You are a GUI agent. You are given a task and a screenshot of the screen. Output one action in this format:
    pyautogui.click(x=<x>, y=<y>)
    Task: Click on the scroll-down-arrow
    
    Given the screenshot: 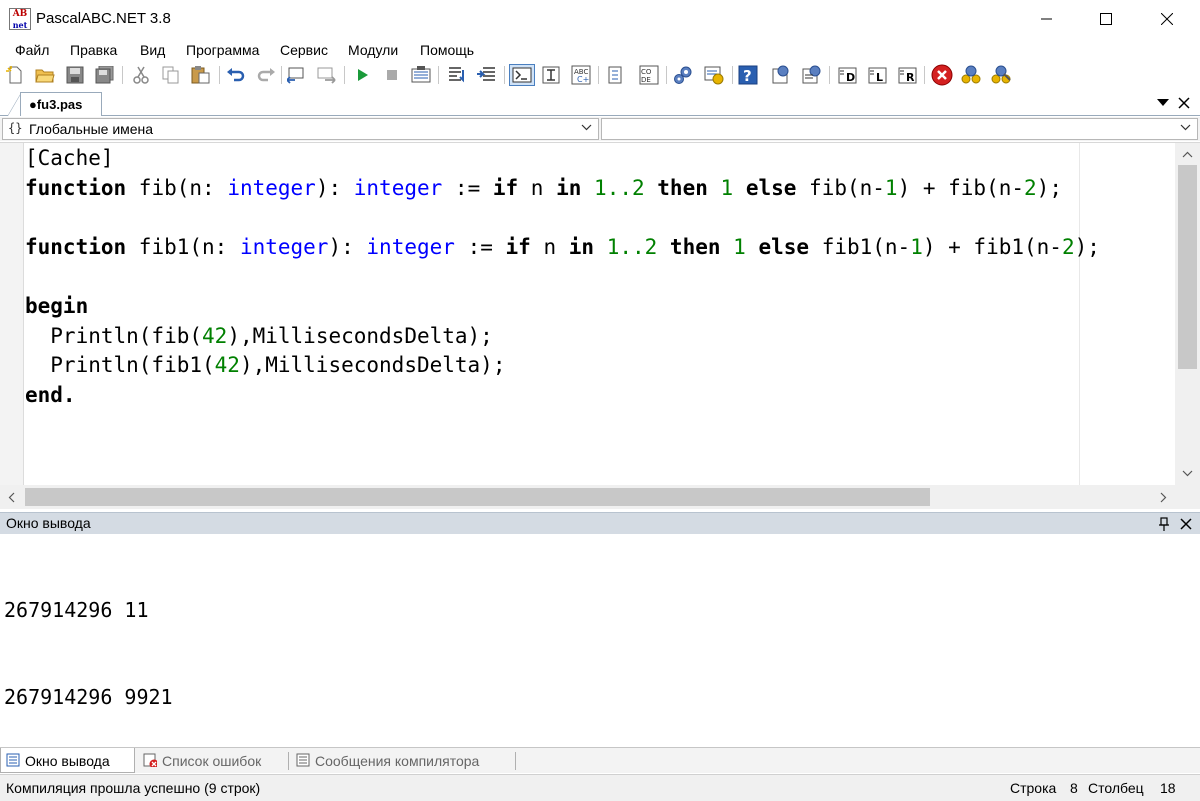 What is the action you would take?
    pyautogui.click(x=1187, y=473)
    